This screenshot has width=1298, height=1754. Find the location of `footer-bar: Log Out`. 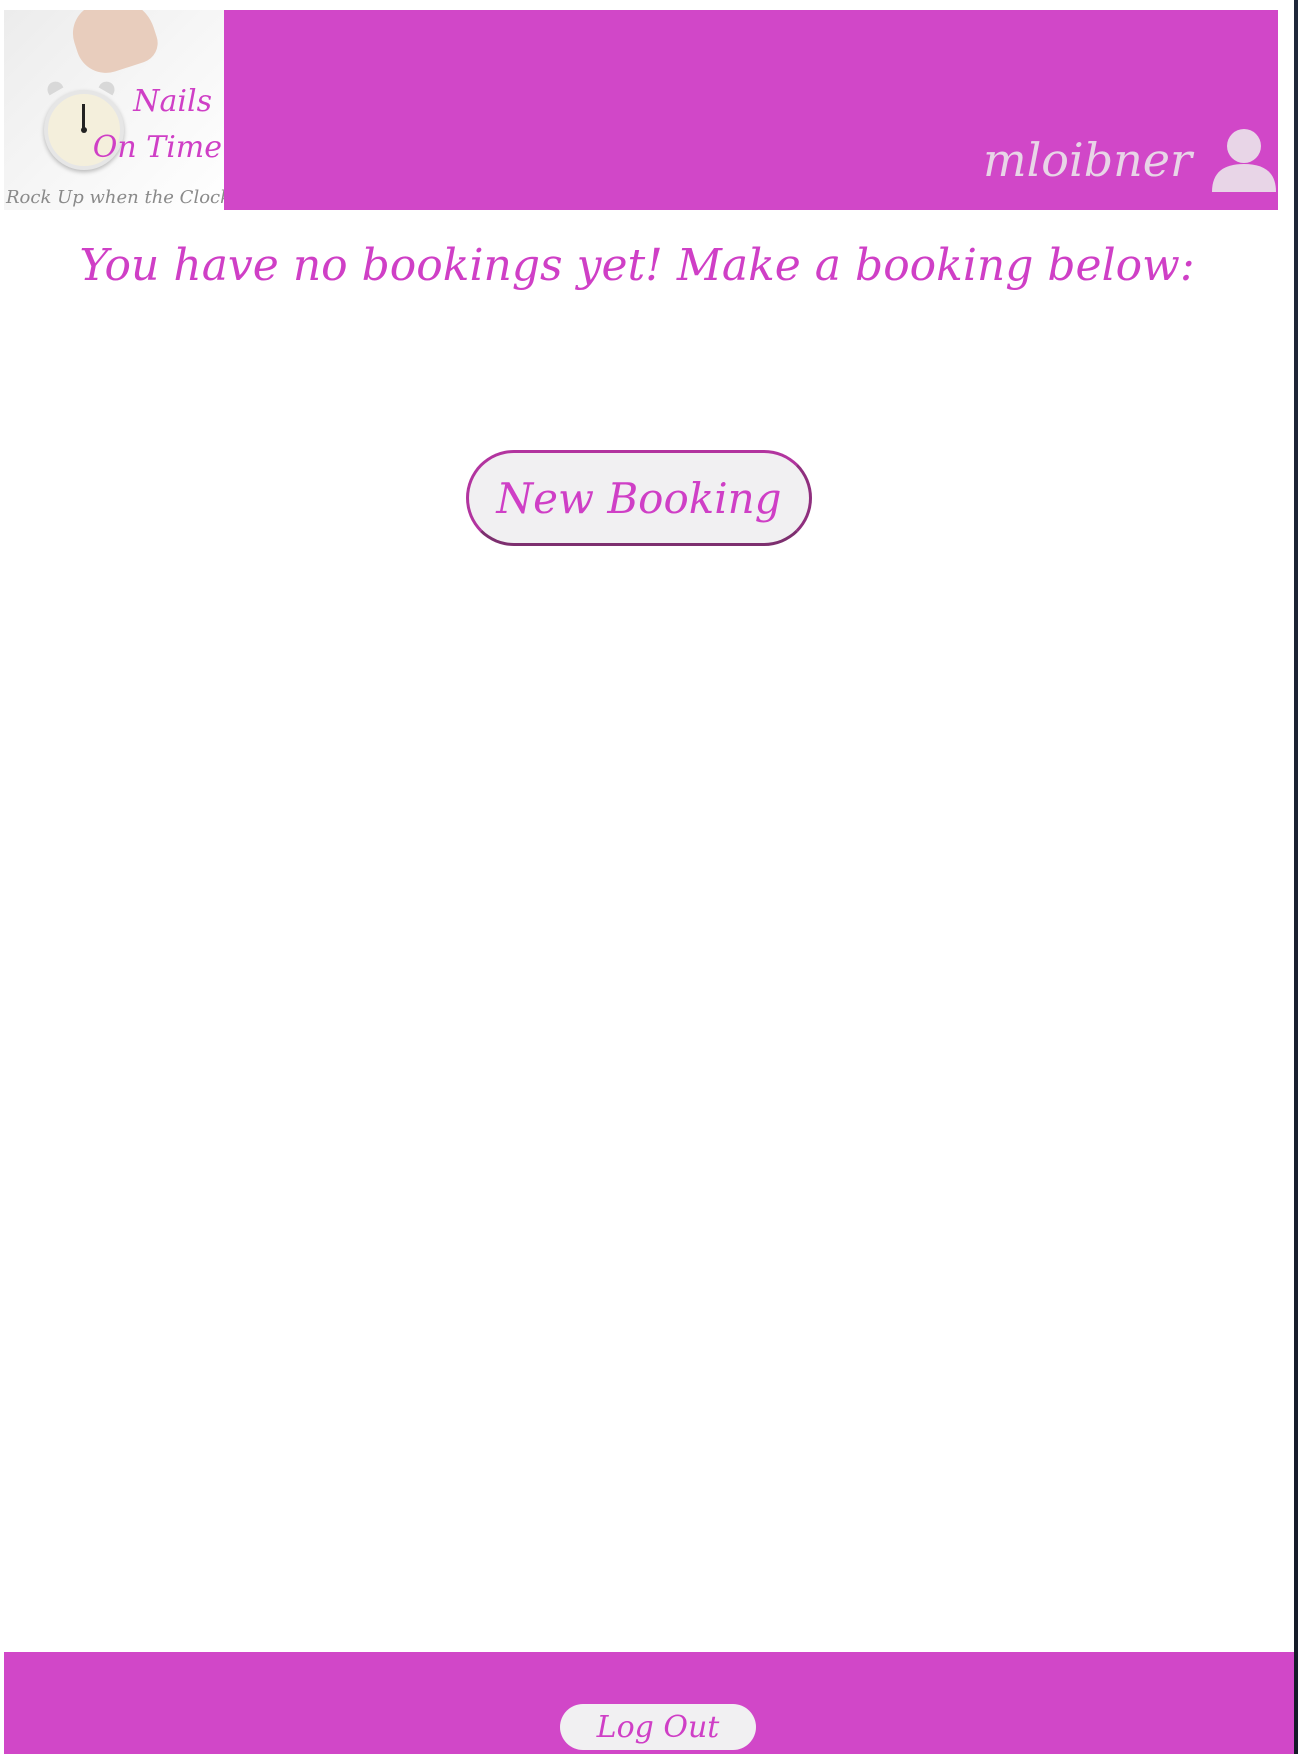

footer-bar: Log Out is located at coordinates (649, 1703).